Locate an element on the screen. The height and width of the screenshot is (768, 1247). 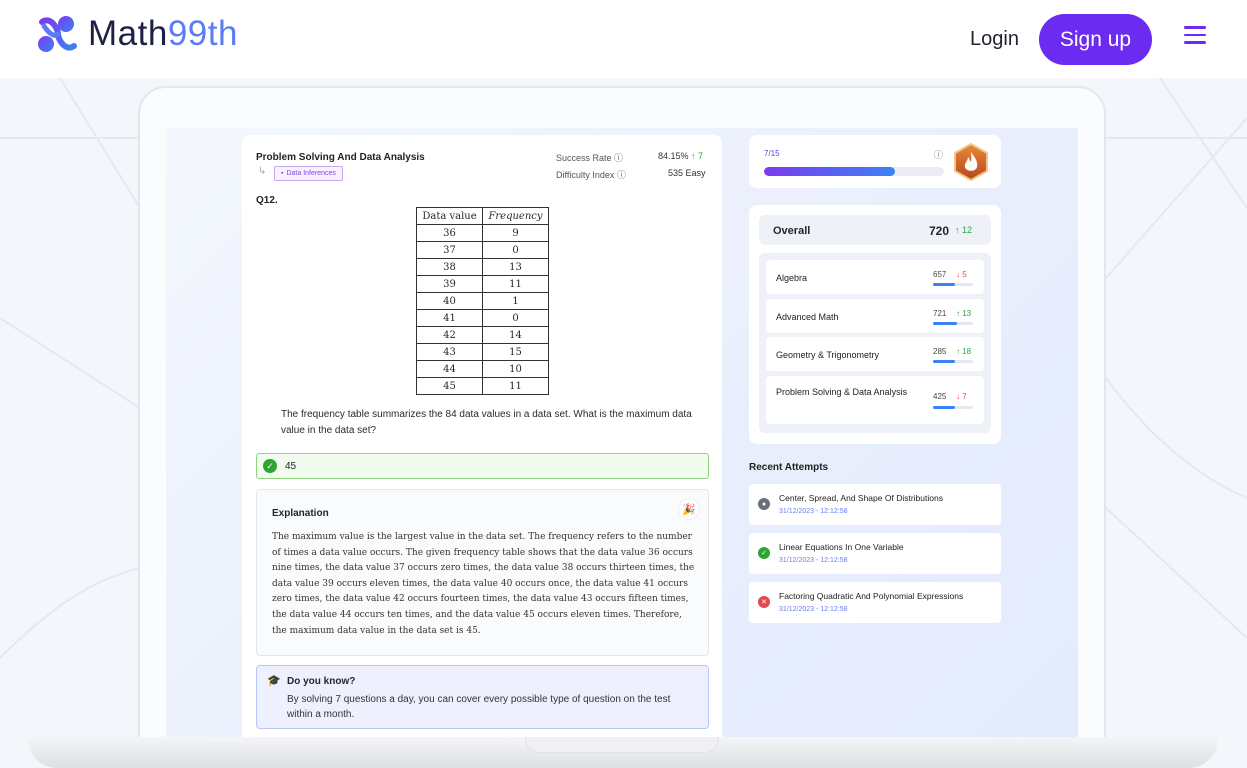
subject-row-advanced-math: Advanced Math 721 ↑ 13 is located at coordinates (875, 316).